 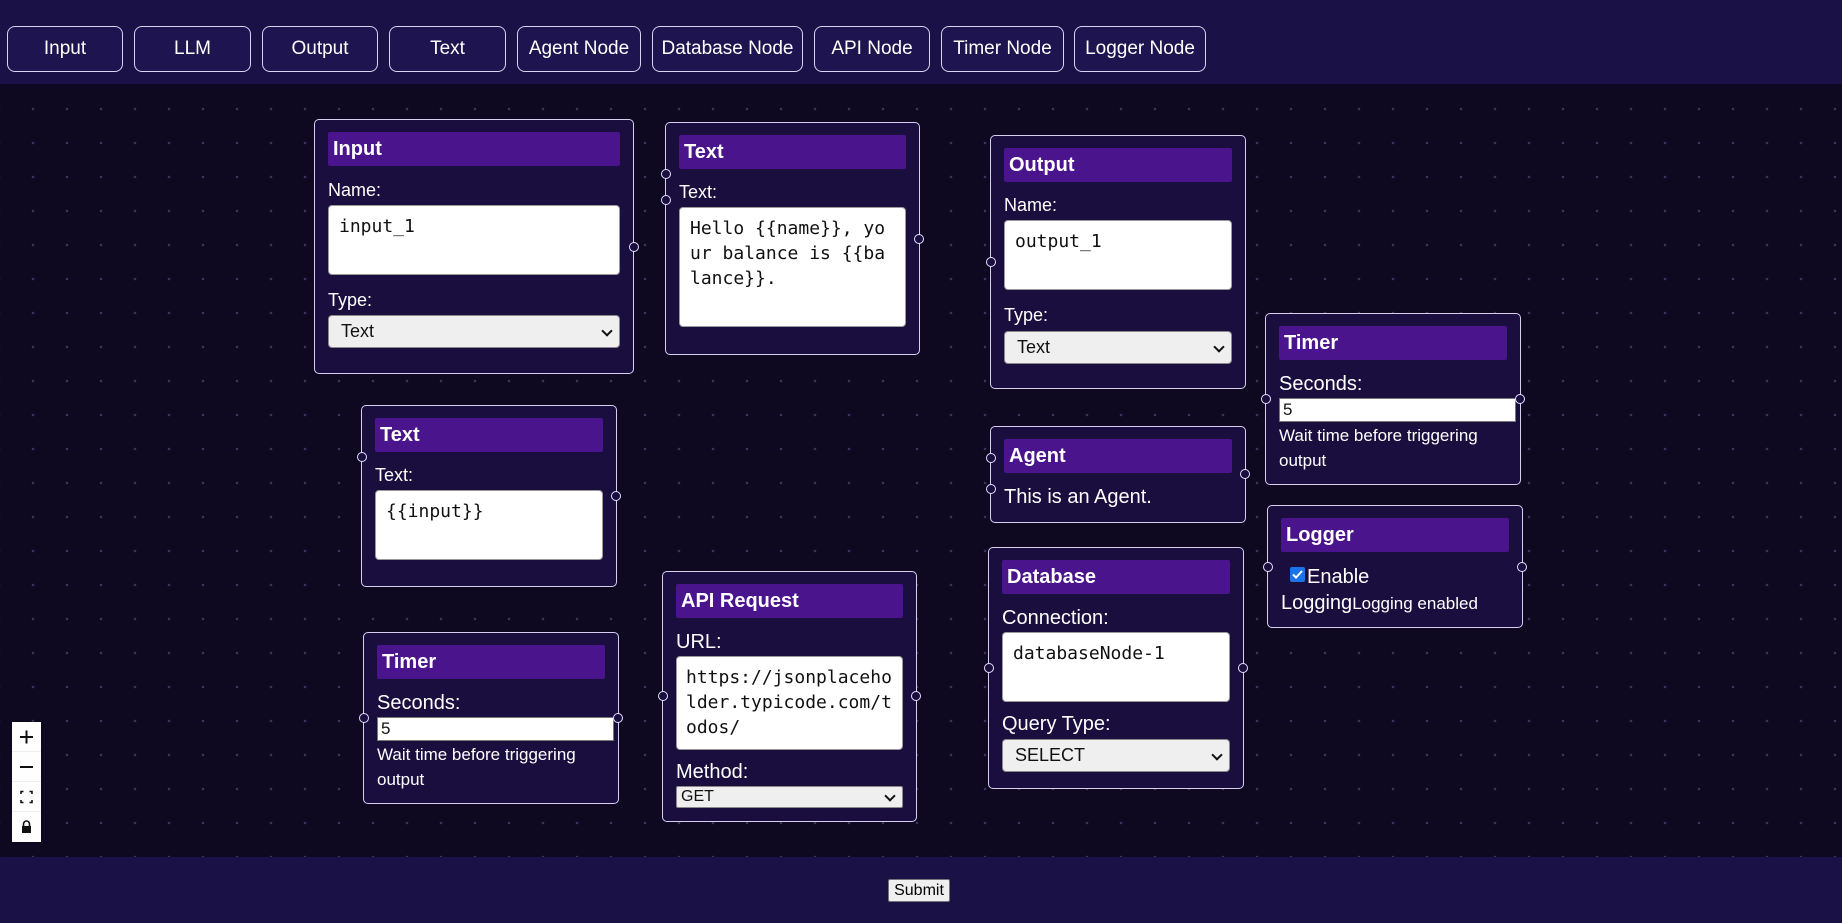 What do you see at coordinates (1118, 165) in the screenshot?
I see `node-title: Output` at bounding box center [1118, 165].